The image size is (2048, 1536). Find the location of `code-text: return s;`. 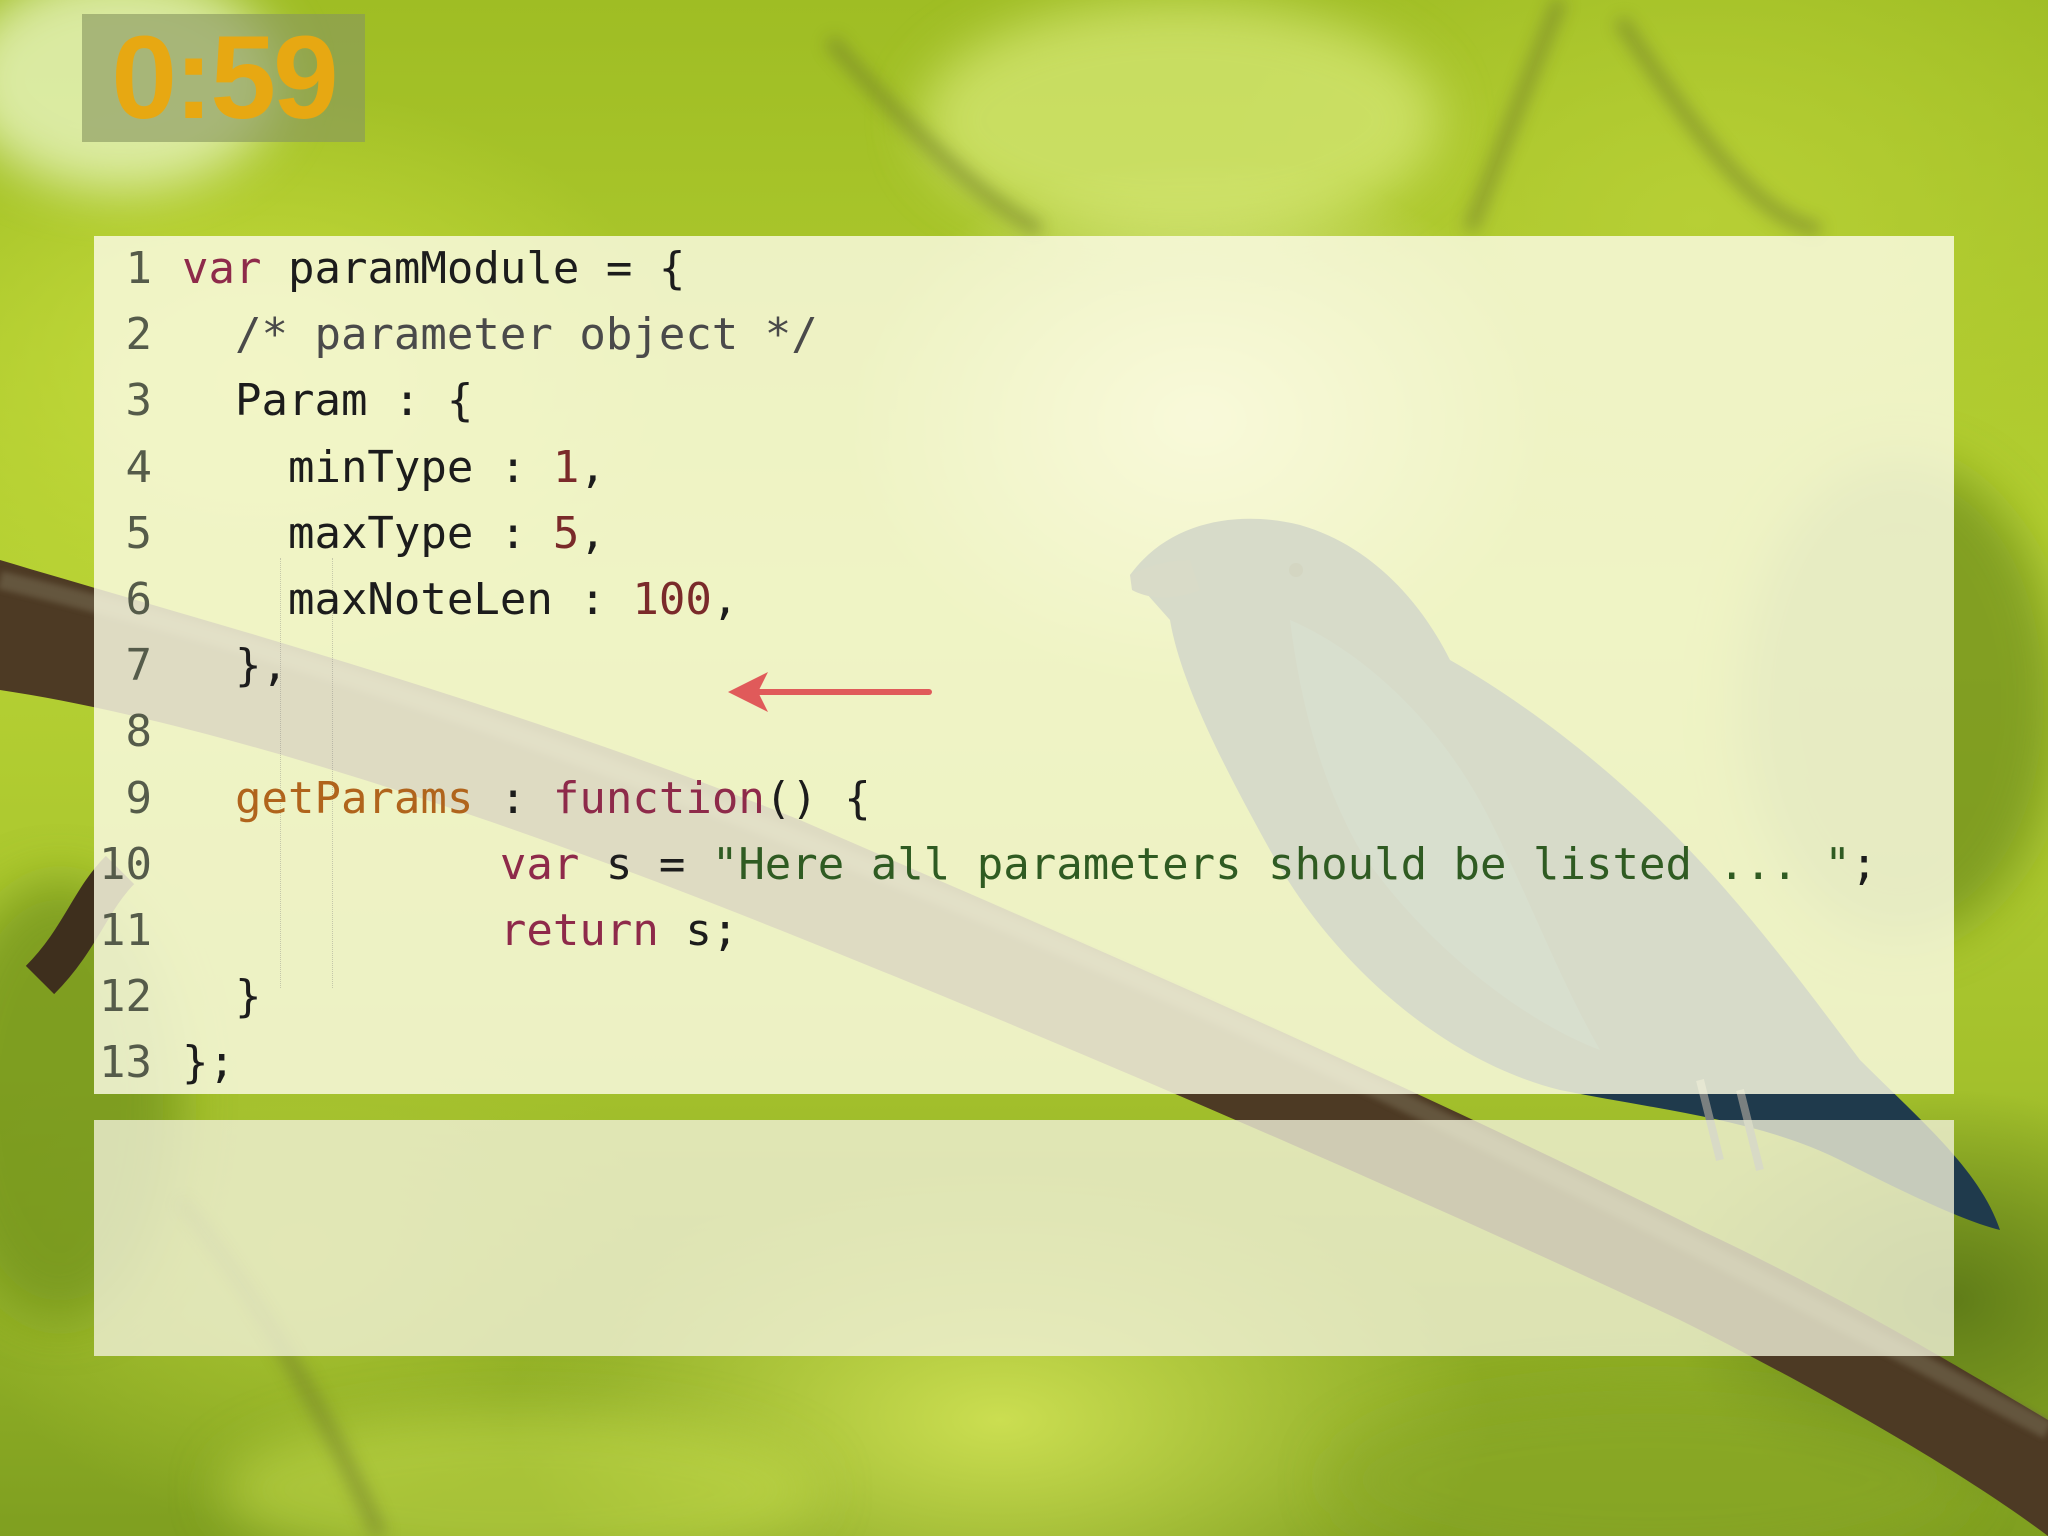

code-text: return s; is located at coordinates (460, 931).